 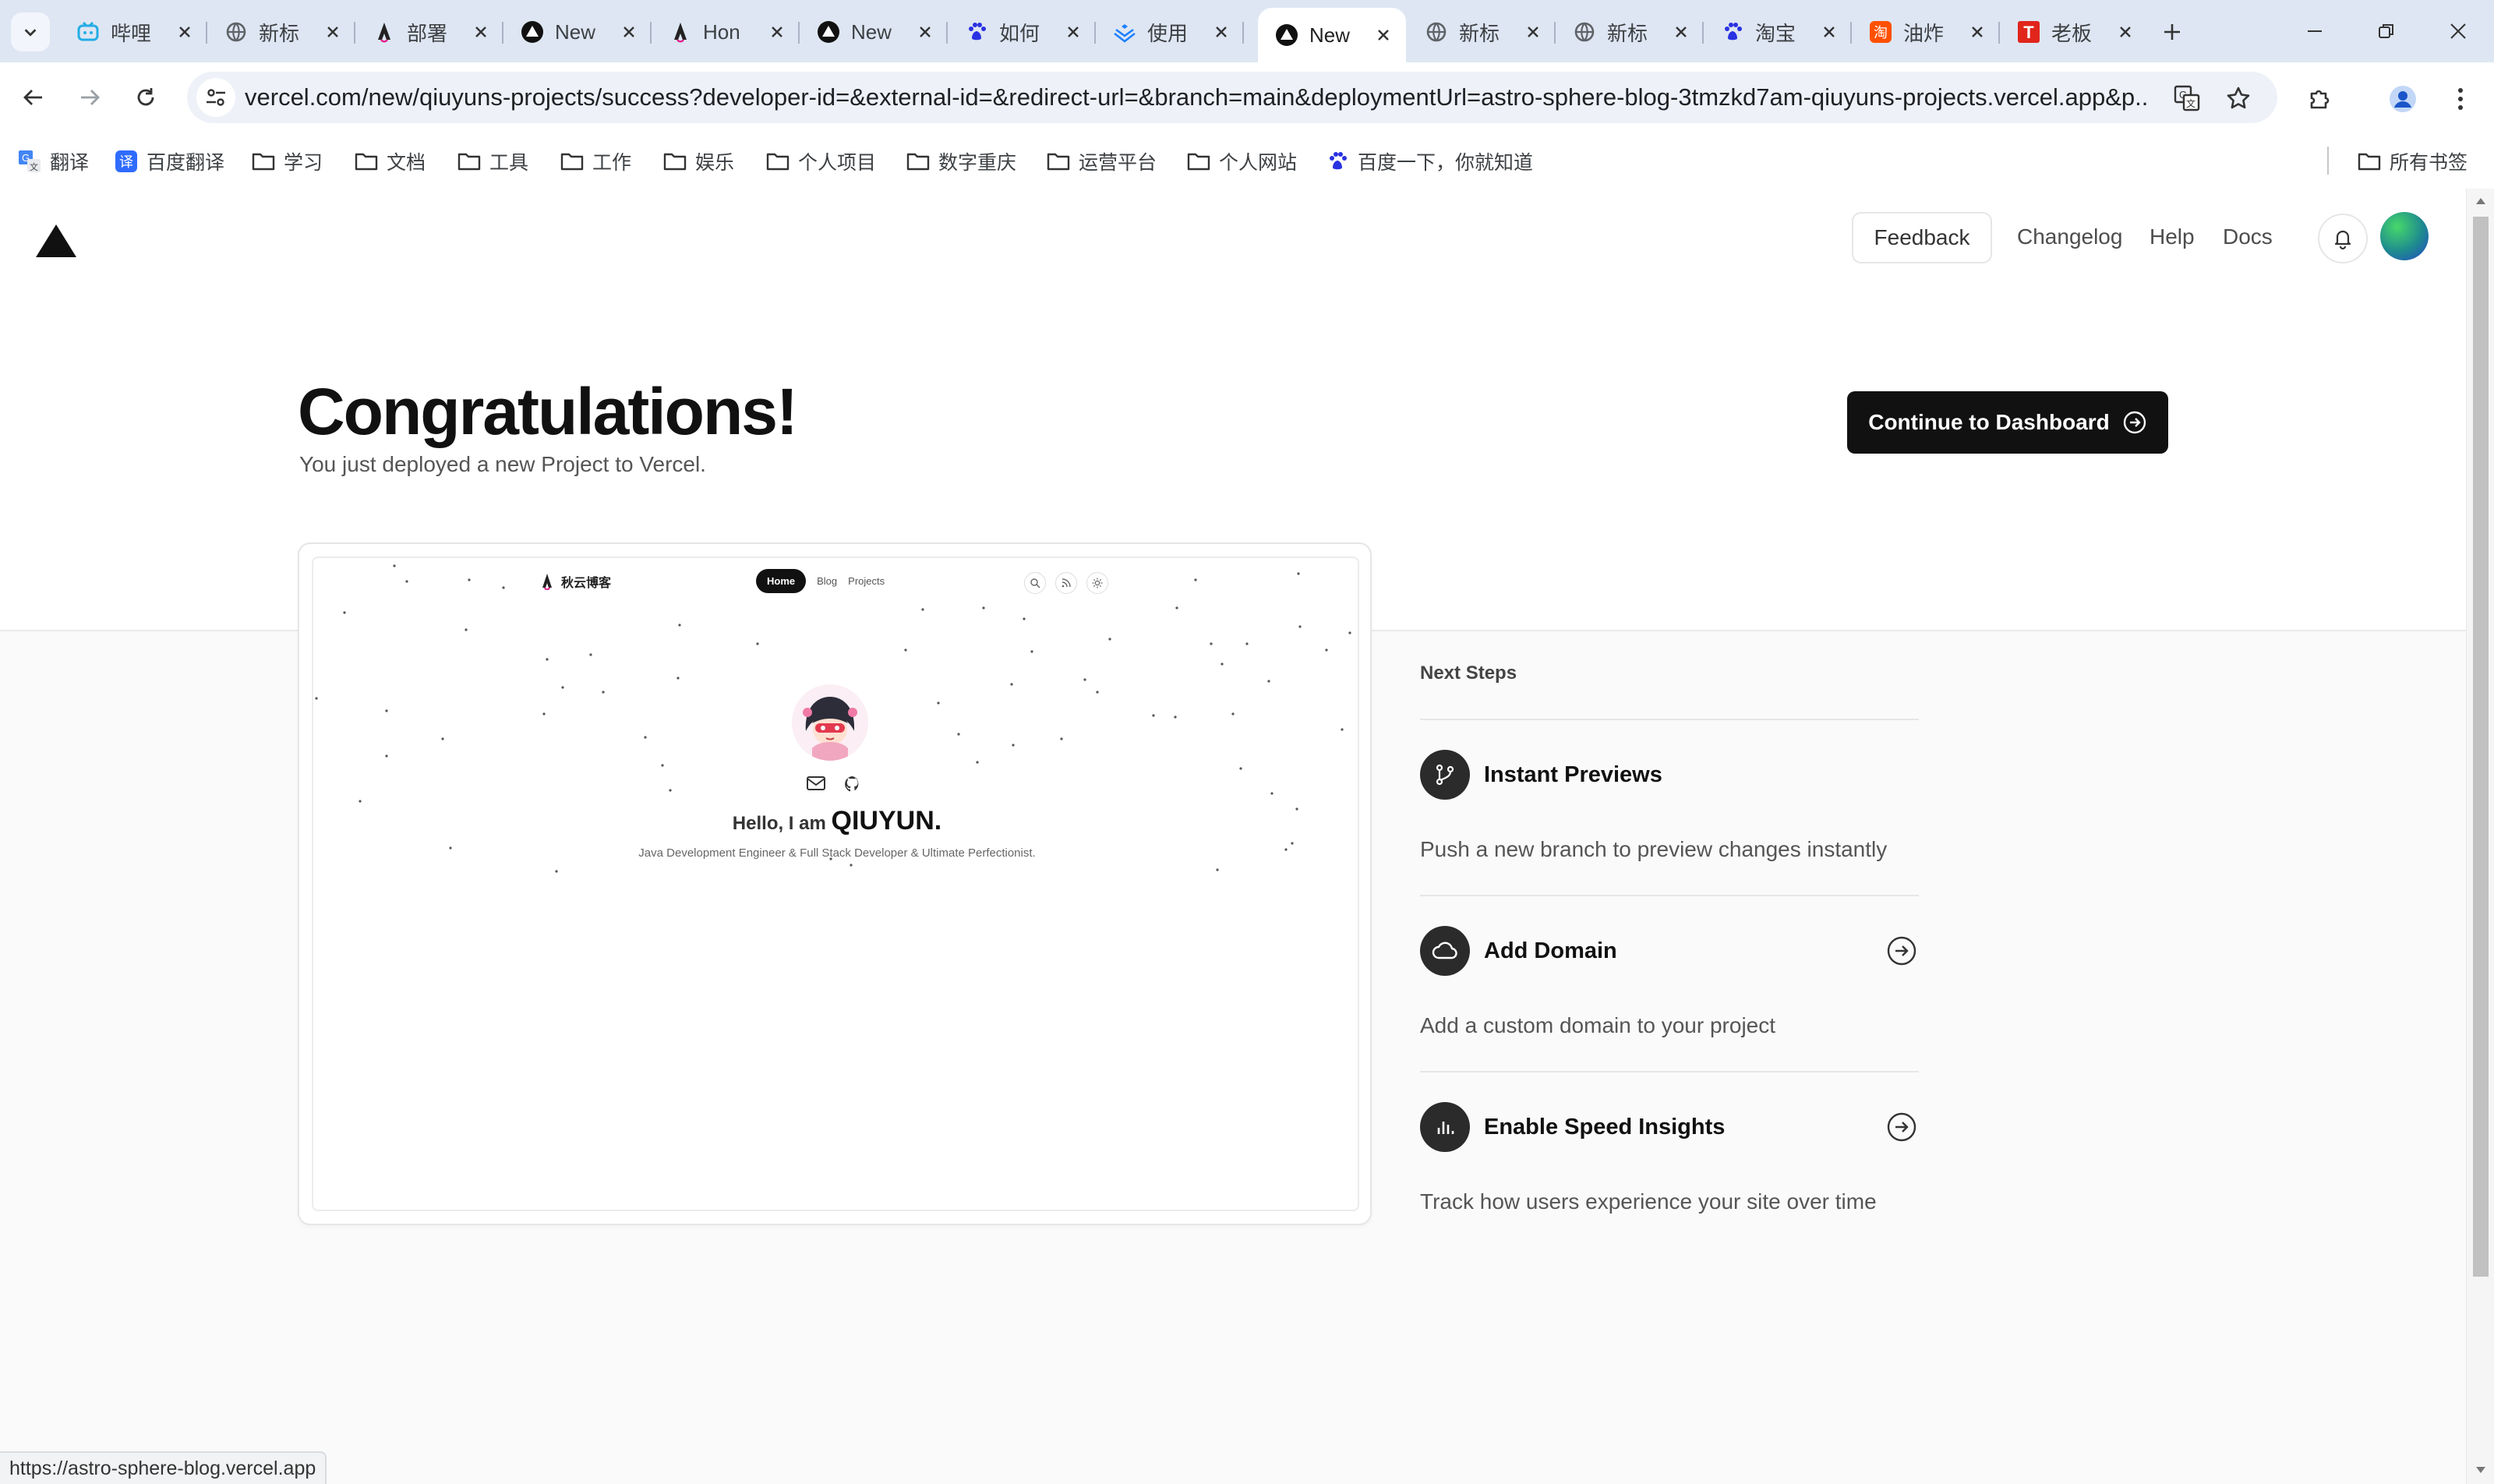 I want to click on continue-to-dashboard-button: Continue to Dashboard, so click(x=2007, y=422).